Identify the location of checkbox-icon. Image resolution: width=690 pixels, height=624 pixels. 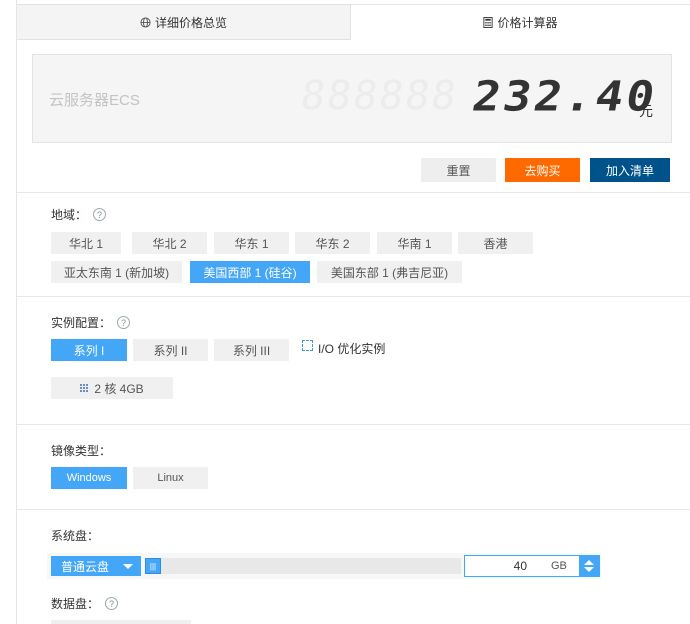
(307, 345).